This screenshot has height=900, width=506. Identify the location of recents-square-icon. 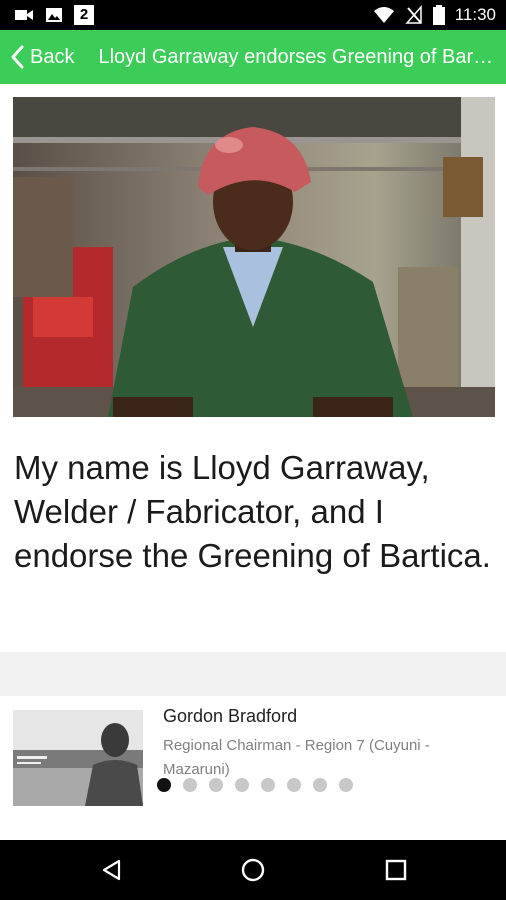
(396, 870).